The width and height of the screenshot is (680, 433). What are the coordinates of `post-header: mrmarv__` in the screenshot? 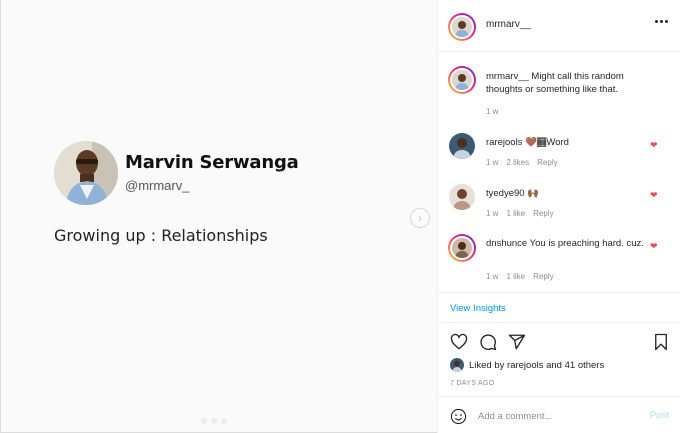 It's located at (559, 26).